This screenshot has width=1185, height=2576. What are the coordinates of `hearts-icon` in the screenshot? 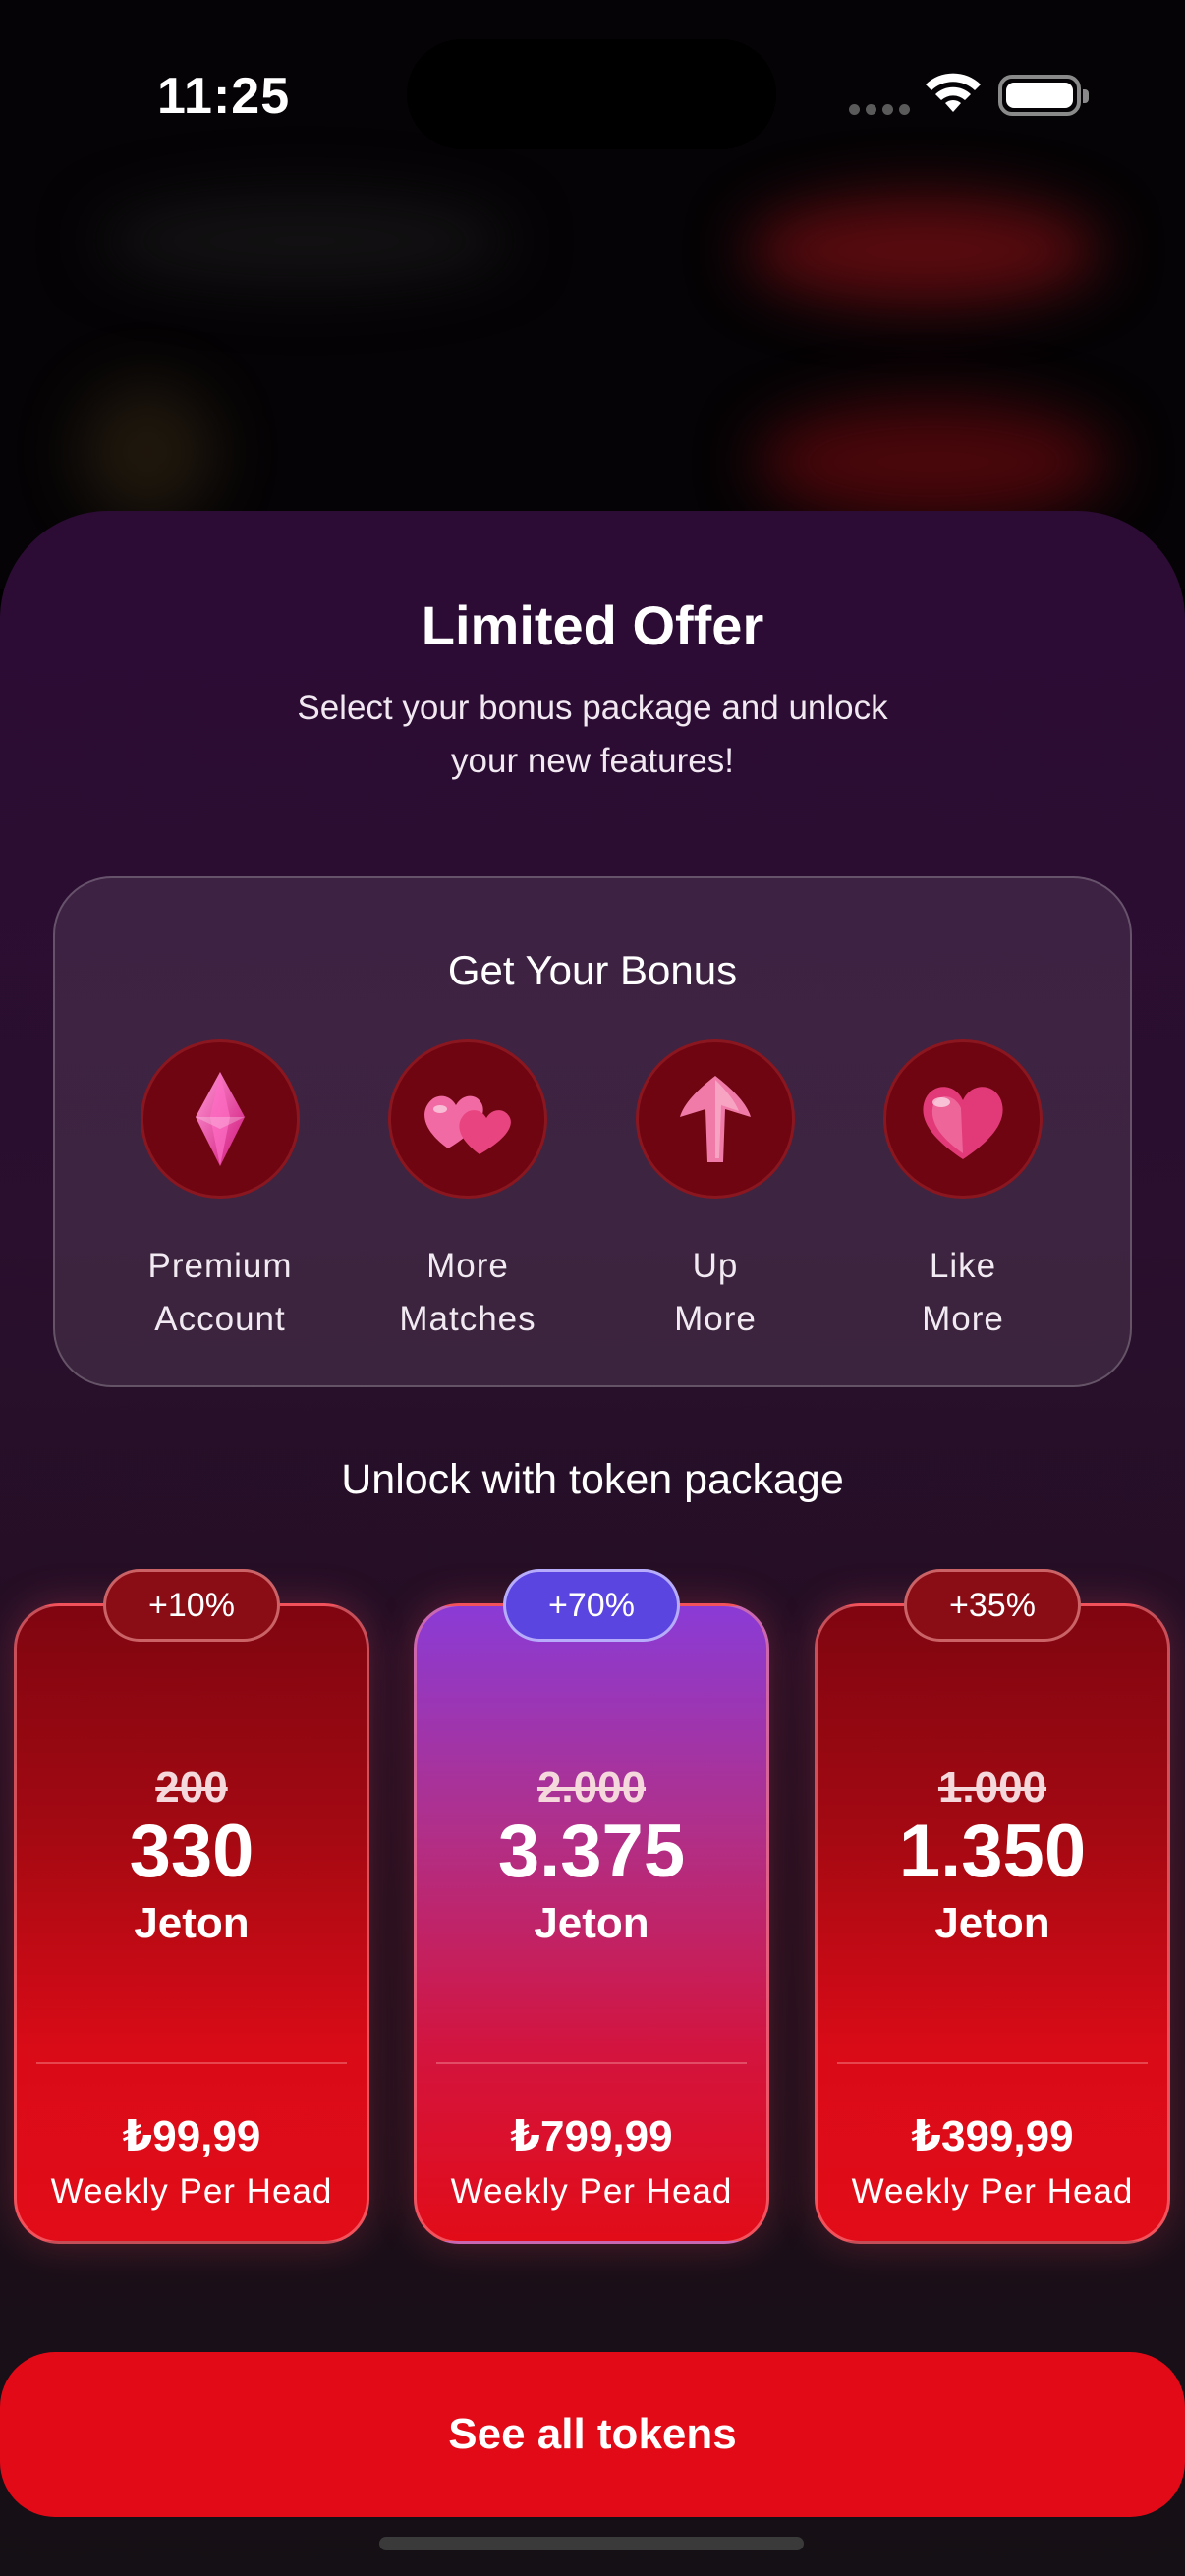 It's located at (468, 1119).